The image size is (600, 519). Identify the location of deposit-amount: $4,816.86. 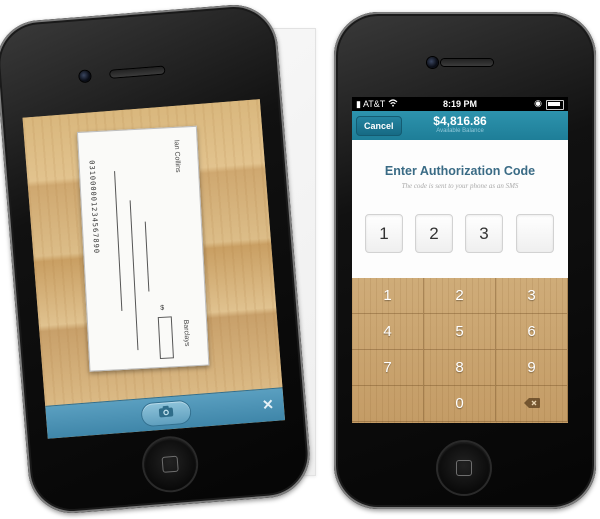
(460, 121).